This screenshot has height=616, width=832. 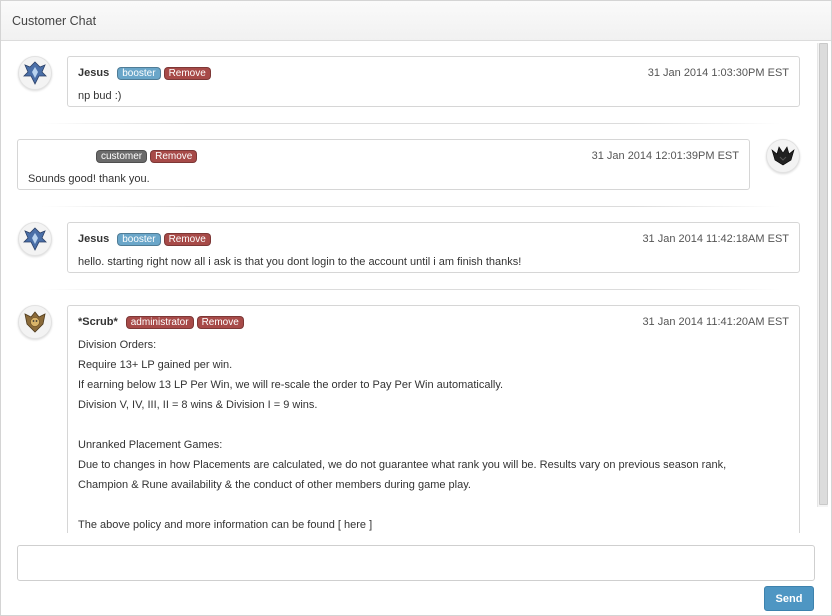 What do you see at coordinates (416, 21) in the screenshot?
I see `panel-header: Customer Chat` at bounding box center [416, 21].